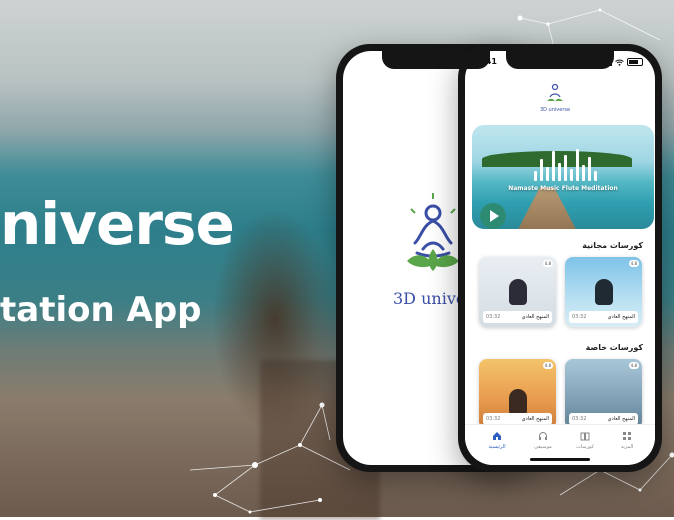 The height and width of the screenshot is (520, 674). What do you see at coordinates (547, 208) in the screenshot?
I see `dock-image` at bounding box center [547, 208].